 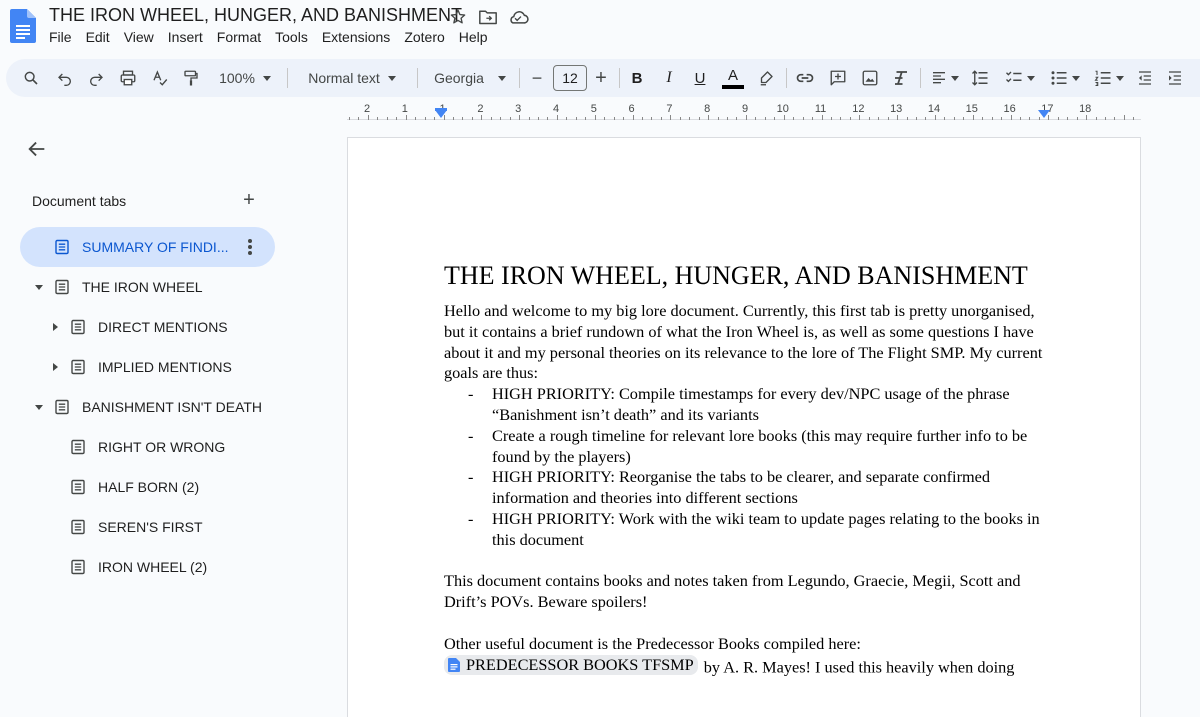 I want to click on right-indent-marker, so click(x=1044, y=114).